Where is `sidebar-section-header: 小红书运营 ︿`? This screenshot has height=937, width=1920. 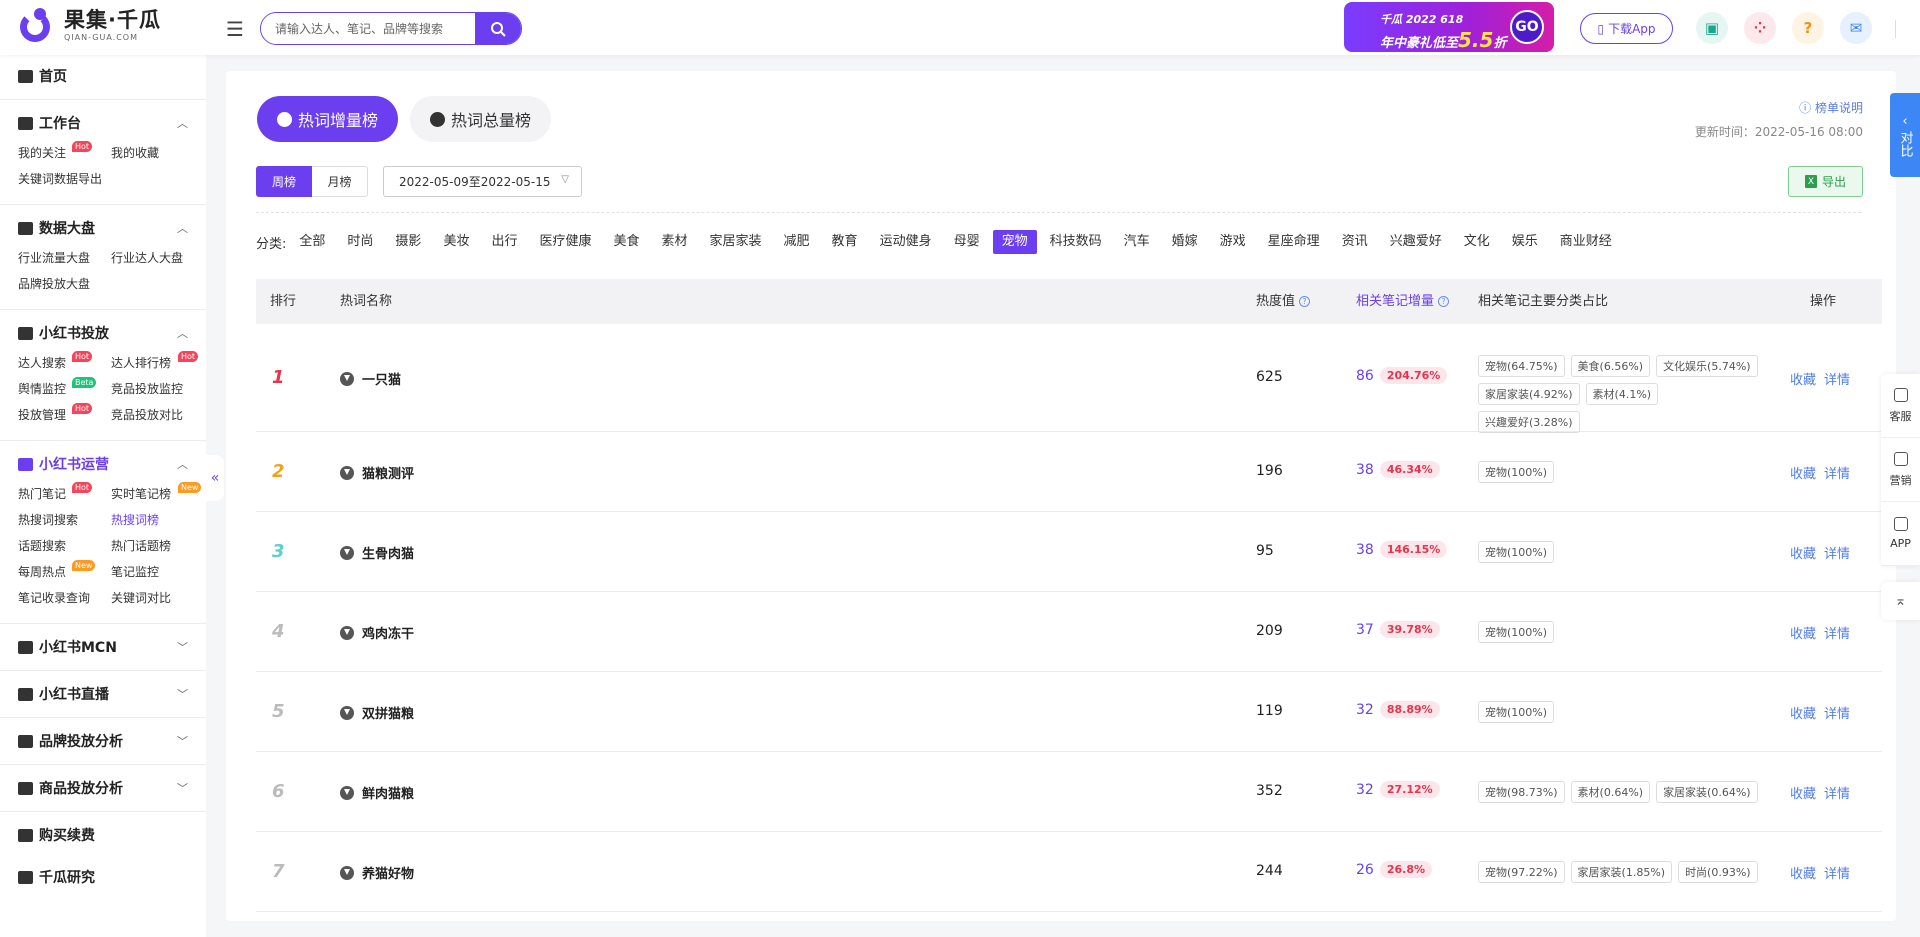 sidebar-section-header: 小红书运营 ︿ is located at coordinates (112, 464).